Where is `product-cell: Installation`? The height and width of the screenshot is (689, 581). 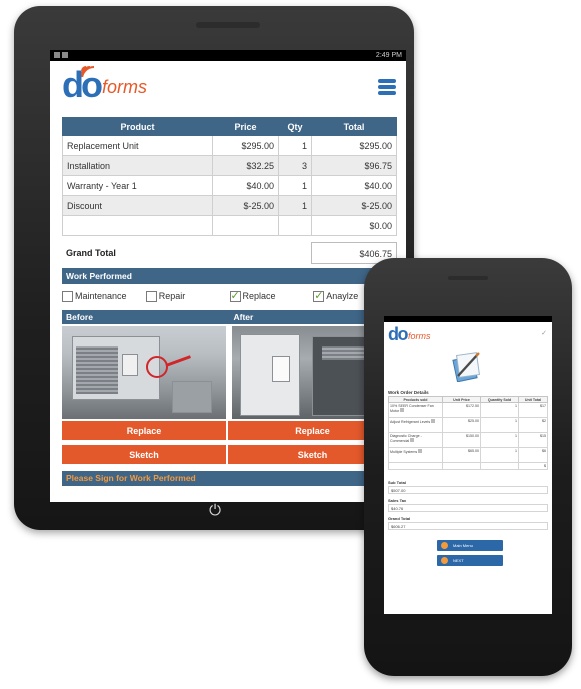
product-cell: Installation is located at coordinates (137, 165).